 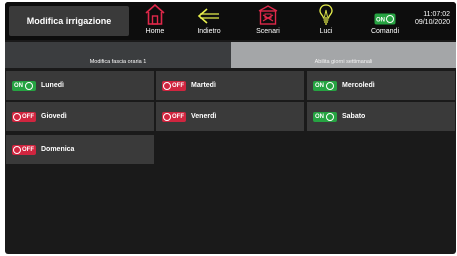 I want to click on day-tuesday: OFF Martedì, so click(x=230, y=85).